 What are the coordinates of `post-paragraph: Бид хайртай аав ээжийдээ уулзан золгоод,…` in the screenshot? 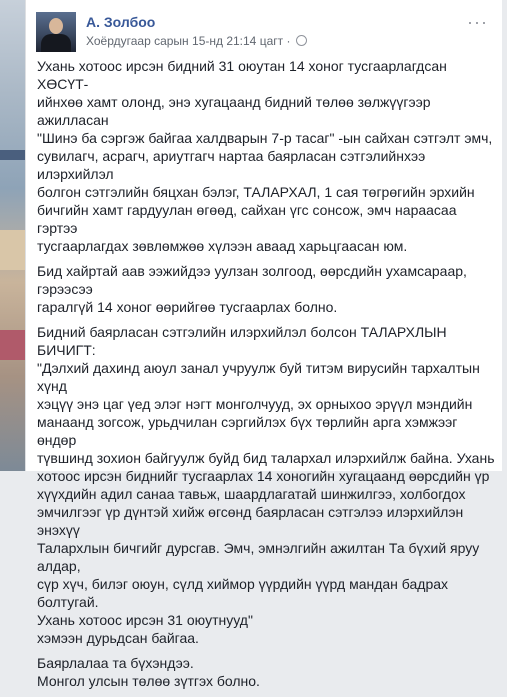 It's located at (252, 289).